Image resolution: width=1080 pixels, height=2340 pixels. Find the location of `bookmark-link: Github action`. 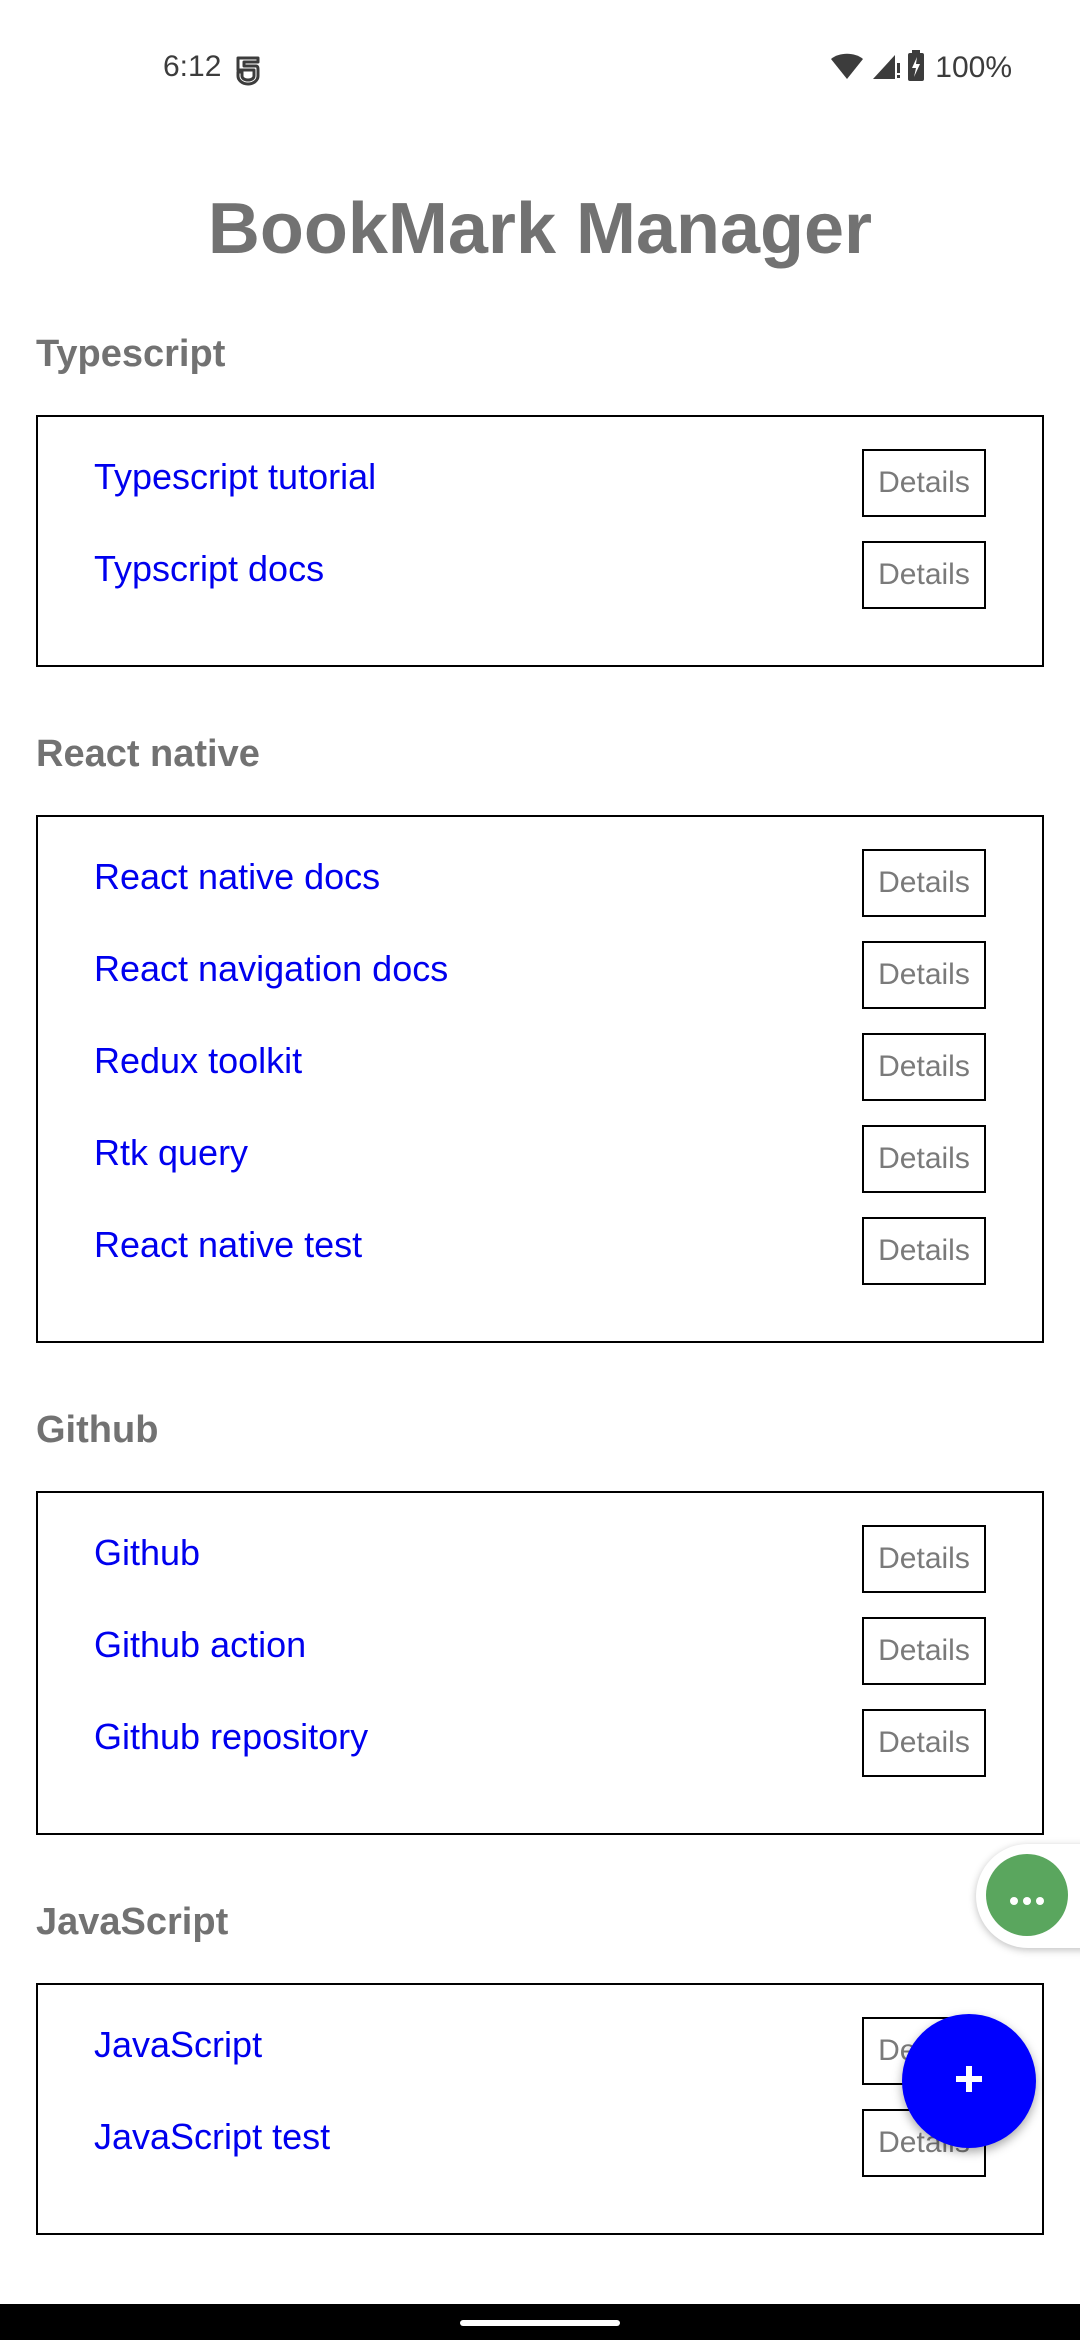

bookmark-link: Github action is located at coordinates (200, 1645).